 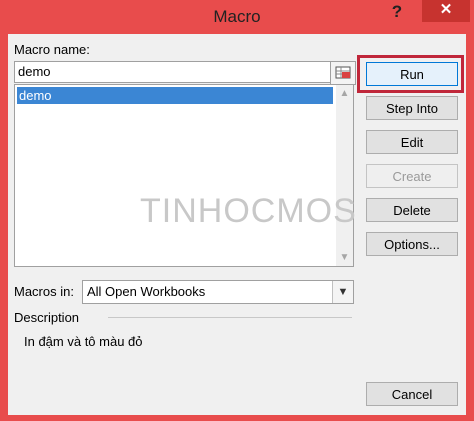 I want to click on run-highlight-box, so click(x=410, y=74).